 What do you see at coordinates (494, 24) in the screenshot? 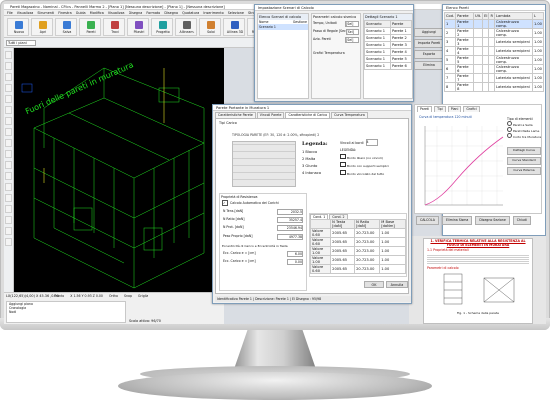
I see `table-row: 1 Parete 1 Calcestruzzo comp. 1.00` at bounding box center [494, 24].